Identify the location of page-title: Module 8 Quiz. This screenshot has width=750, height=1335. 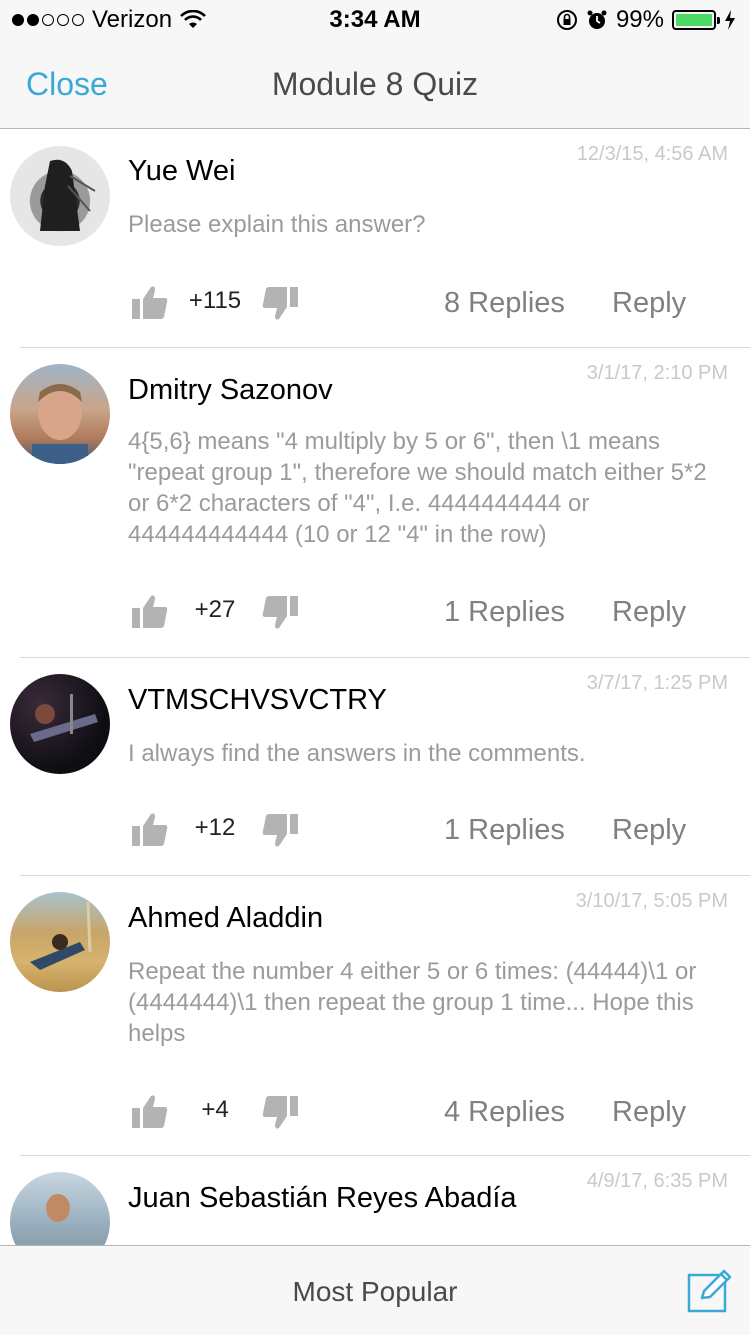
(375, 84).